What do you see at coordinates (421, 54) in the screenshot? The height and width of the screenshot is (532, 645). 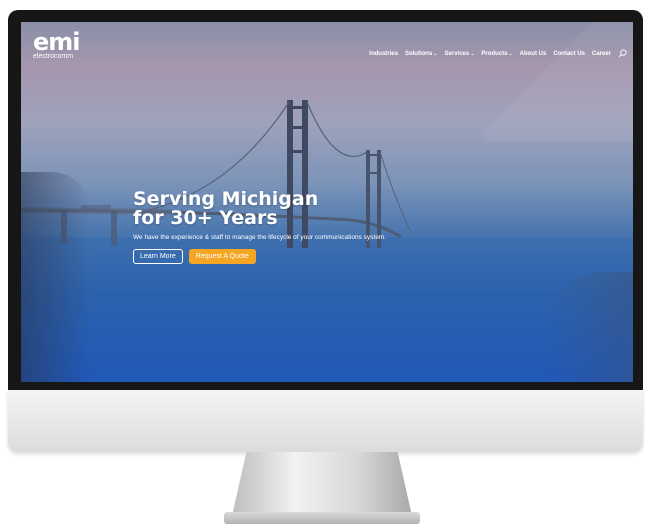 I see `nav-item-solutions: Solutions⌄` at bounding box center [421, 54].